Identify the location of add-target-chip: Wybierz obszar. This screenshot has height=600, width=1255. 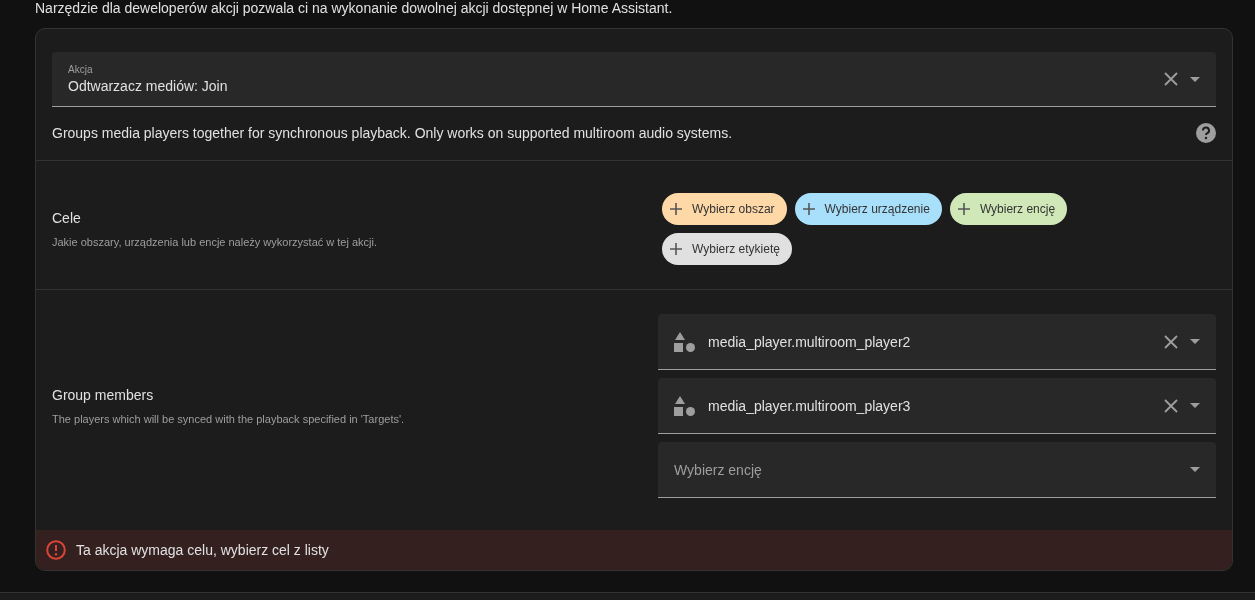
(724, 209).